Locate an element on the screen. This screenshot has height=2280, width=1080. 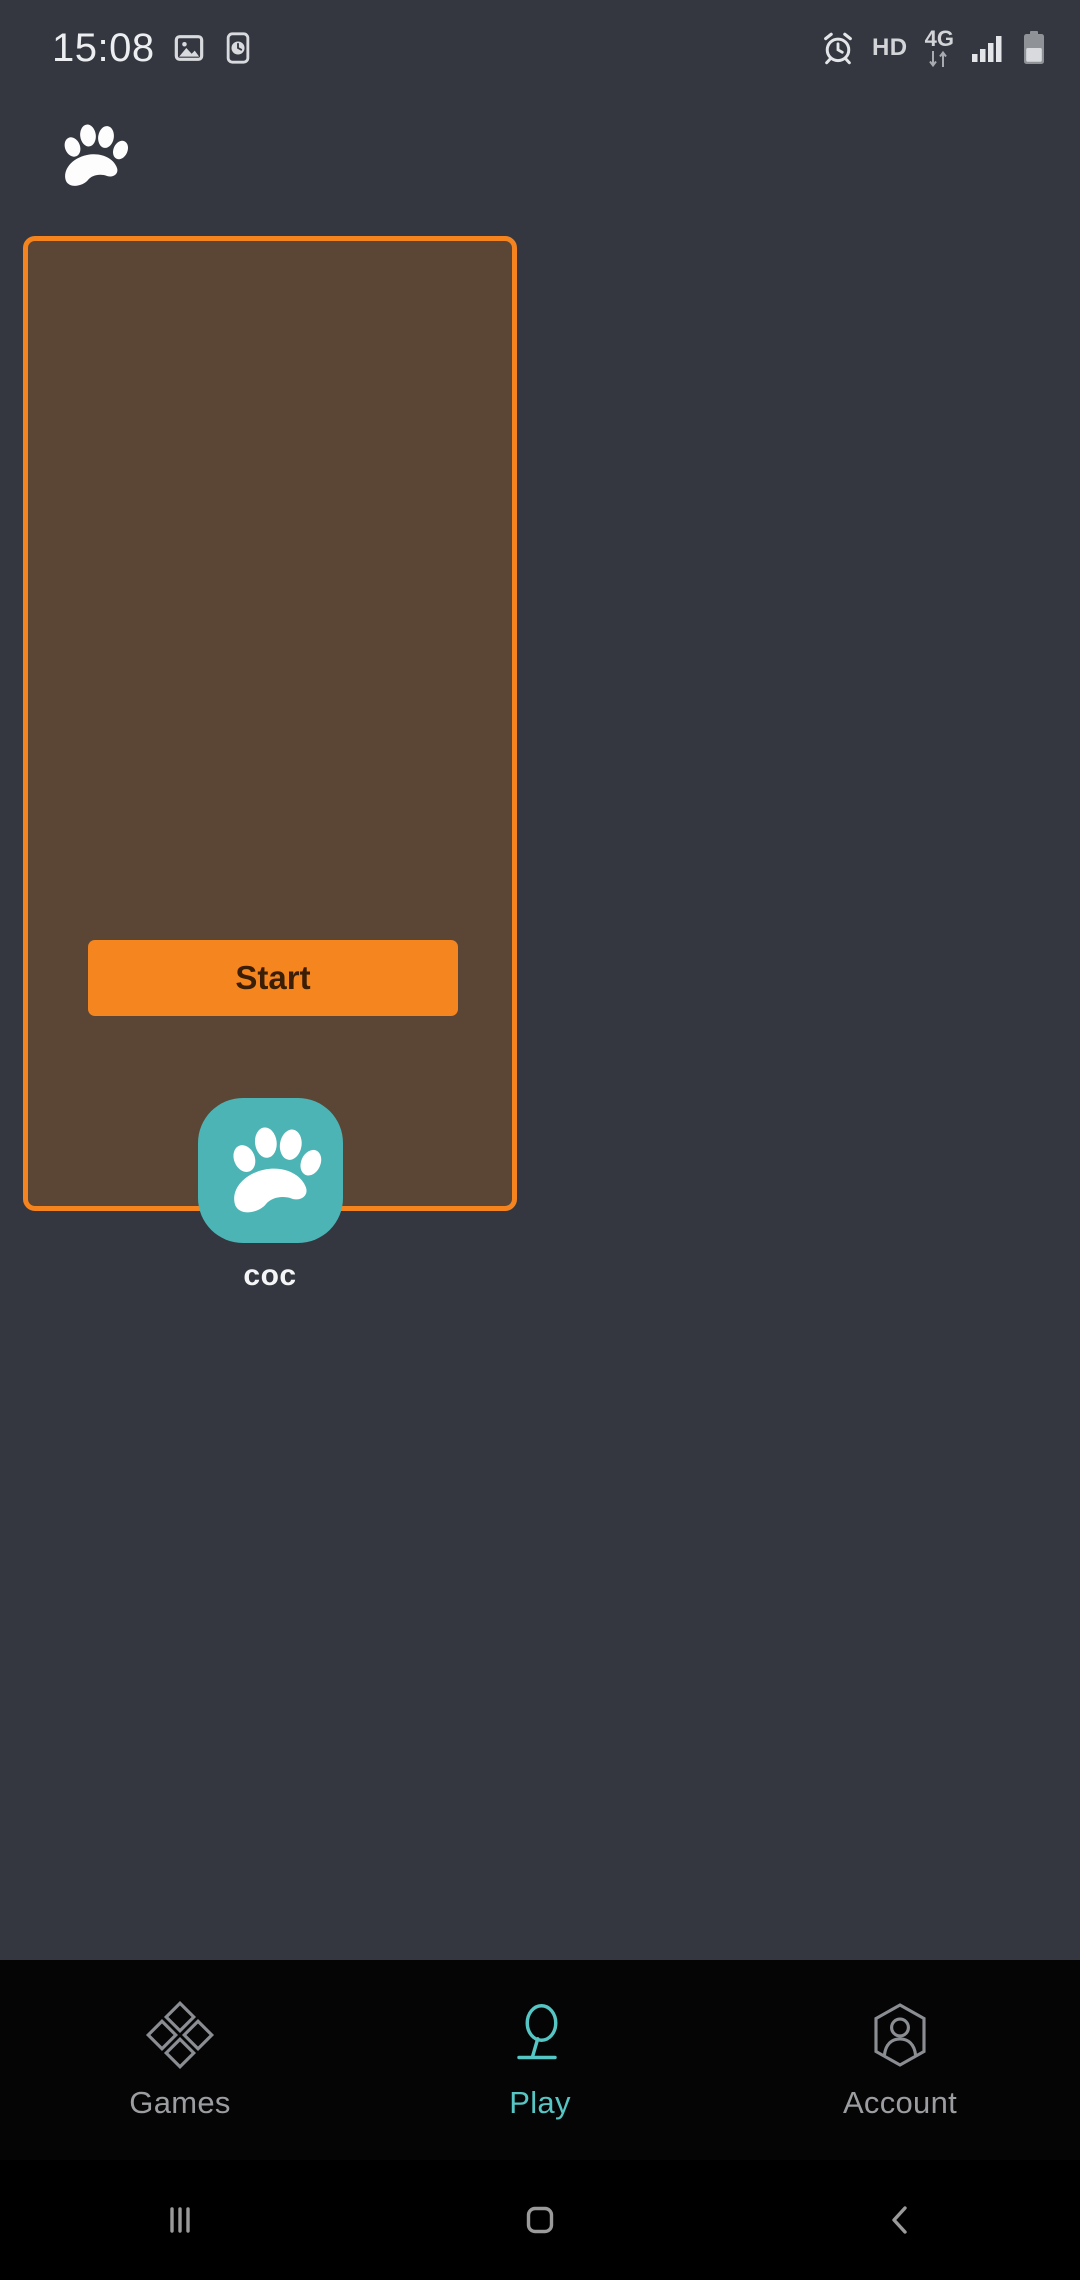
recents-button is located at coordinates (180, 2220).